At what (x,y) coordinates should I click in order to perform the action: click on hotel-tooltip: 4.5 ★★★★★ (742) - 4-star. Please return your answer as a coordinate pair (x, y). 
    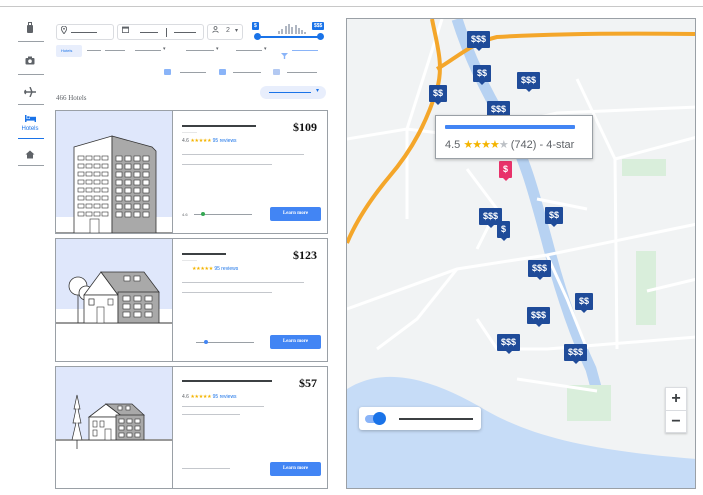
    Looking at the image, I should click on (514, 137).